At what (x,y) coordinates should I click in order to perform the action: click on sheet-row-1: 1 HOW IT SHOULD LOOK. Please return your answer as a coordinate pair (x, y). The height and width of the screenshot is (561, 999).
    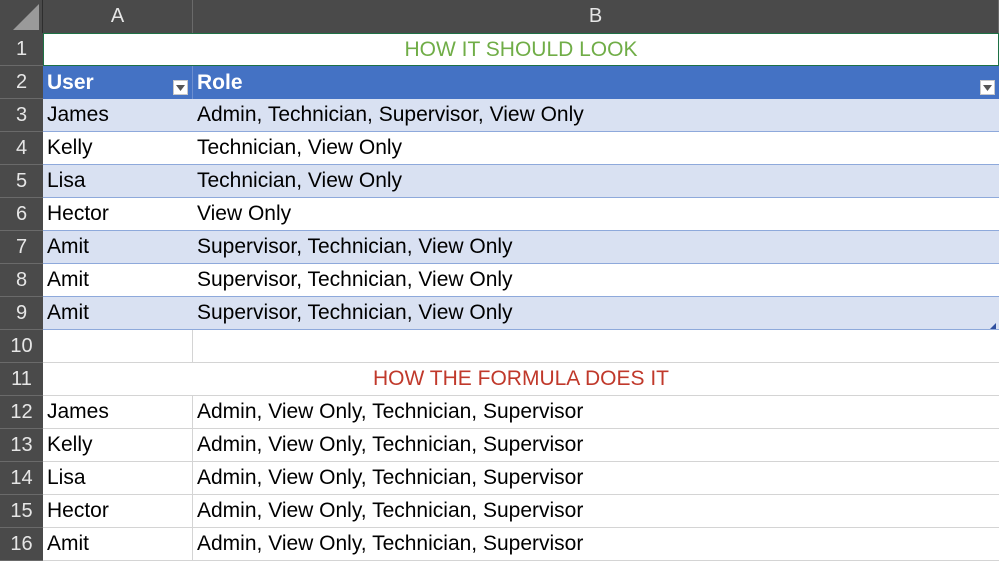
    Looking at the image, I should click on (499, 49).